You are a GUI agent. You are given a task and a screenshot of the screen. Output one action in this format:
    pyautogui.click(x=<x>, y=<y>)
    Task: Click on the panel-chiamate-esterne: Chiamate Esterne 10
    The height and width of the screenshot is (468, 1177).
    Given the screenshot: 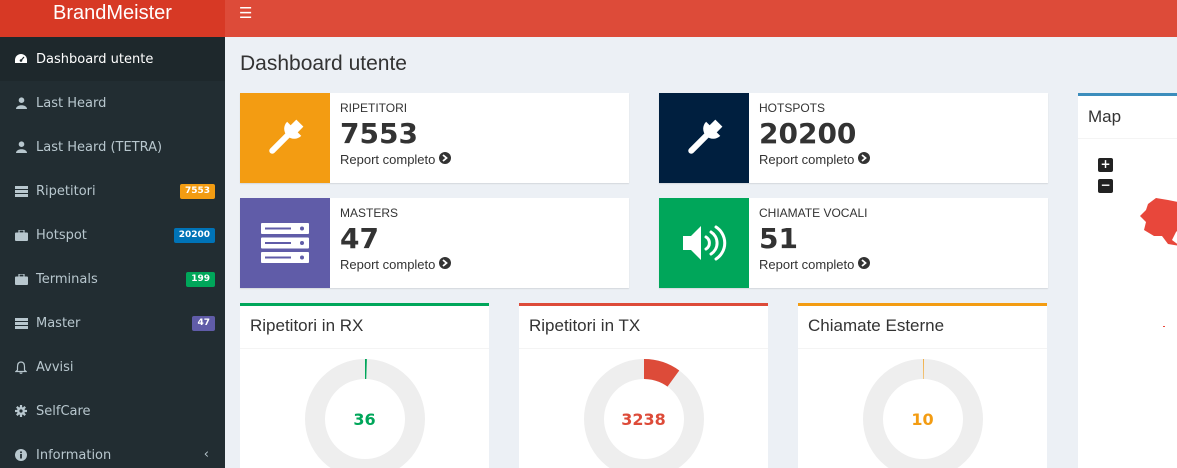 What is the action you would take?
    pyautogui.click(x=922, y=385)
    